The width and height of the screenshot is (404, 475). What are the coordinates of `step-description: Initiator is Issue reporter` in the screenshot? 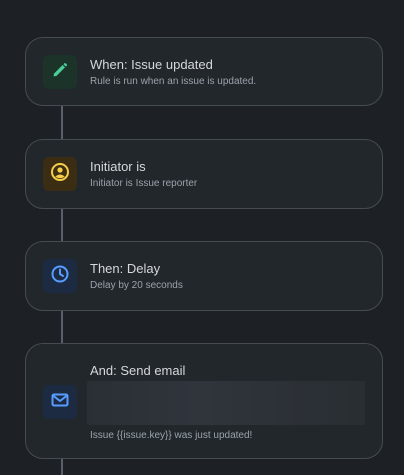 It's located at (144, 183).